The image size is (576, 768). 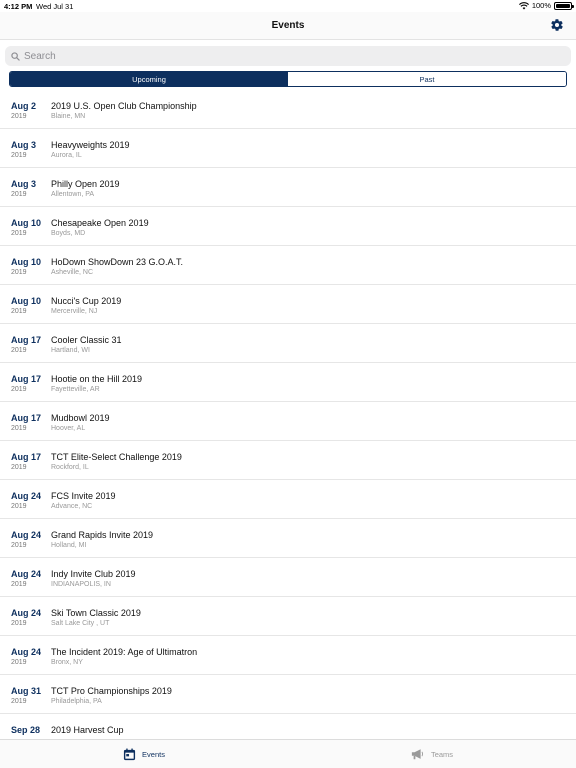 I want to click on event-name: TCT Elite-Select Challenge 2019, so click(x=116, y=457).